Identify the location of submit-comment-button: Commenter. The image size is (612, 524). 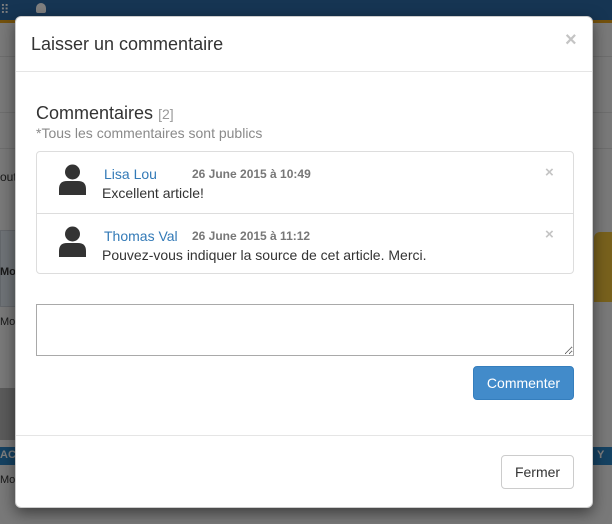
(523, 383).